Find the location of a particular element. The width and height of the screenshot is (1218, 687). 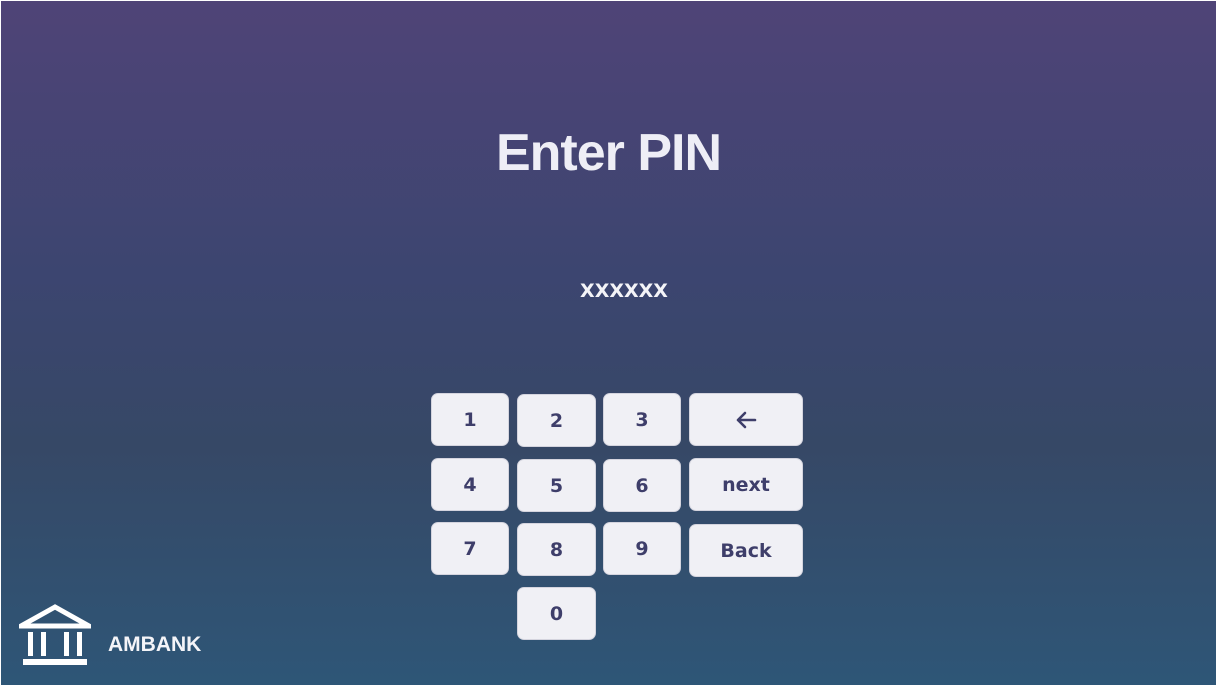

key-3: 3 is located at coordinates (642, 419).